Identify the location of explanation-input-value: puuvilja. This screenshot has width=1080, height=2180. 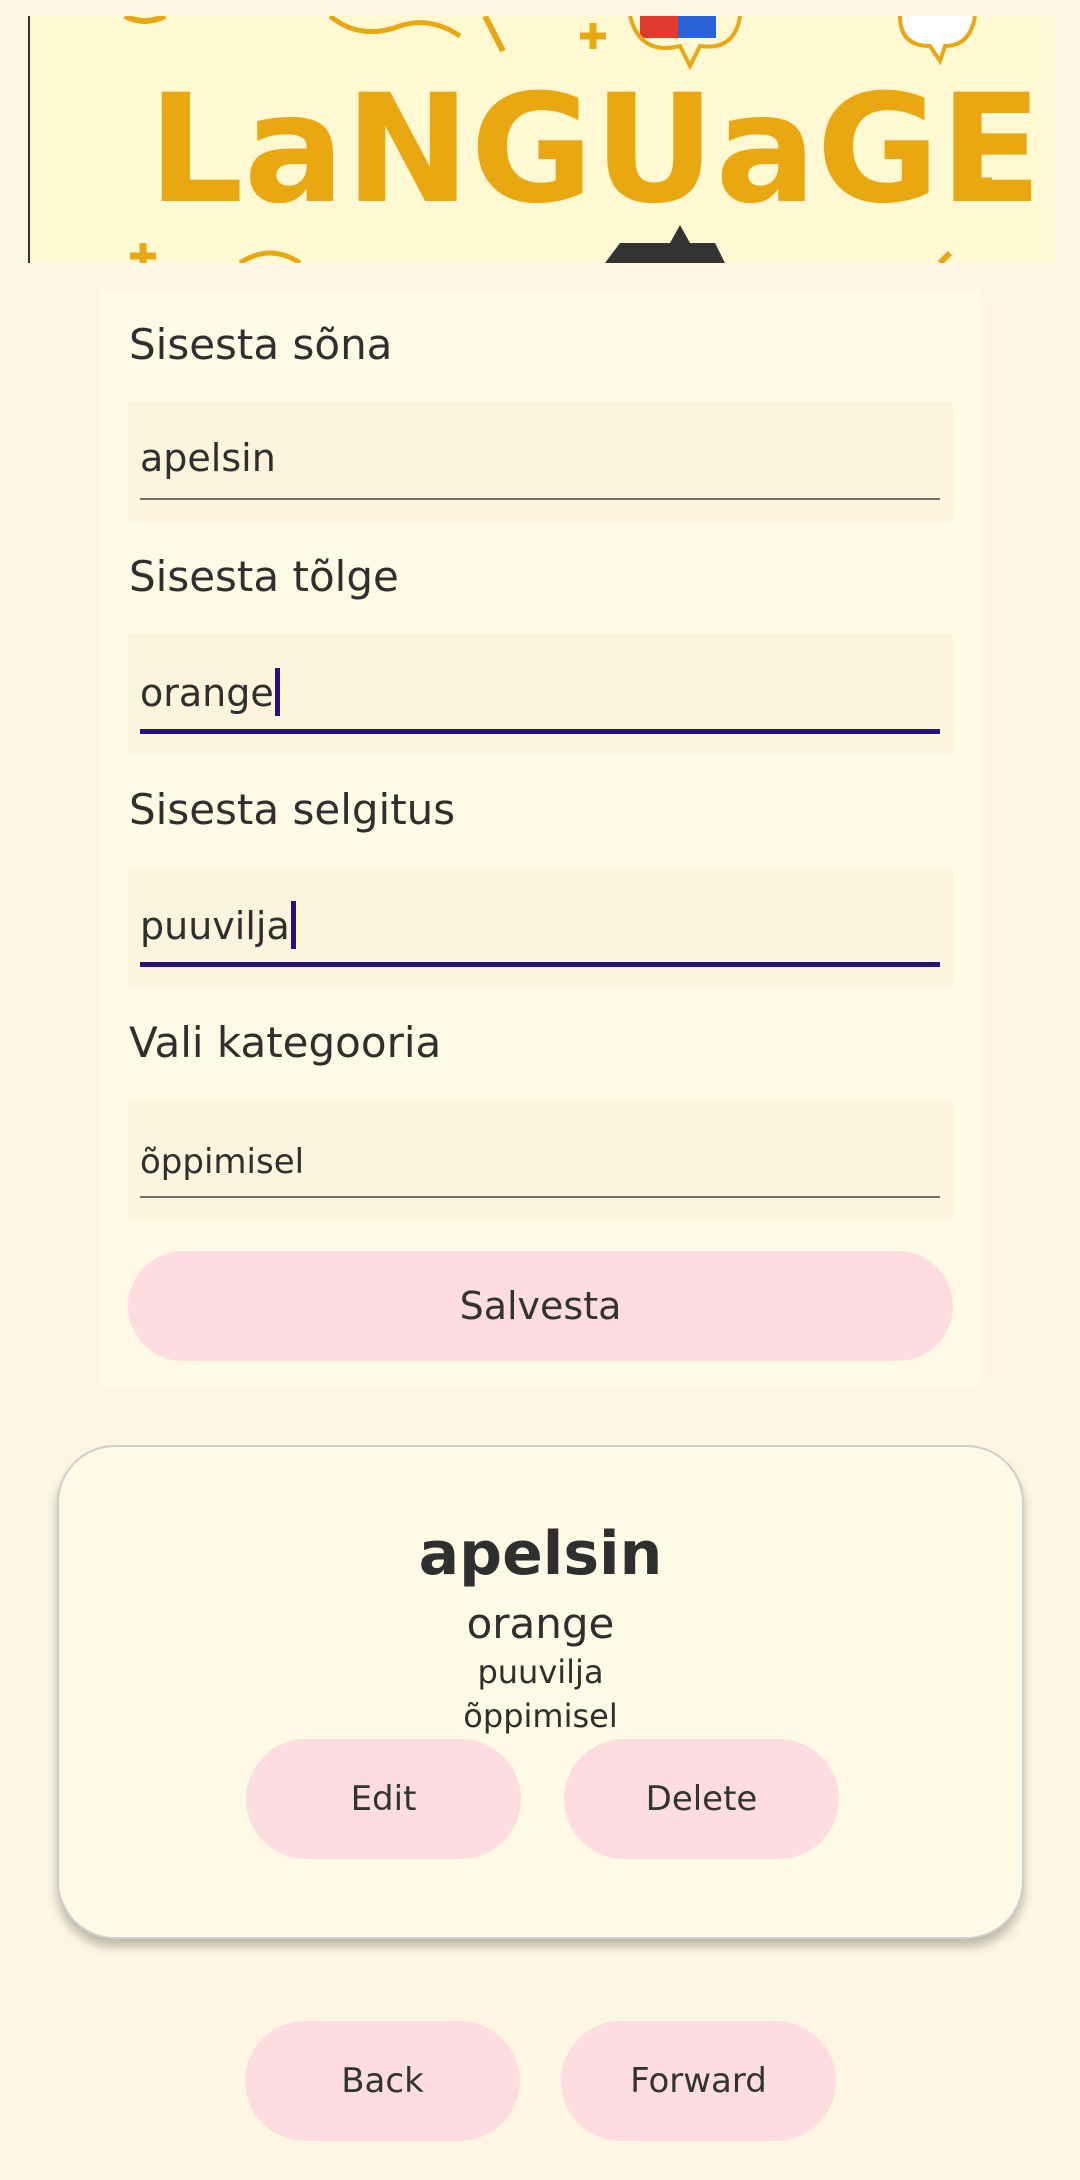
(215, 926).